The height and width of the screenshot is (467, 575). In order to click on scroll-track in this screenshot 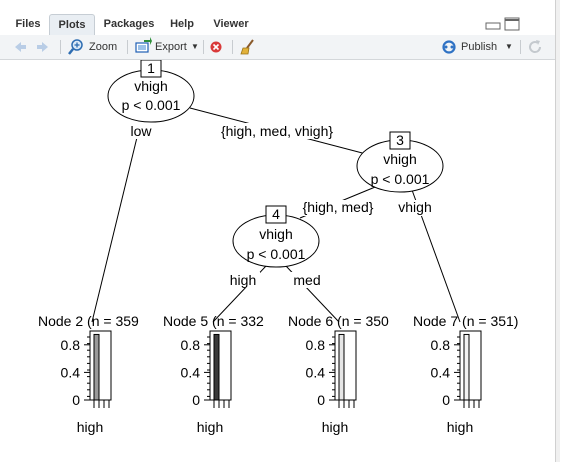, I will do `click(557, 231)`.